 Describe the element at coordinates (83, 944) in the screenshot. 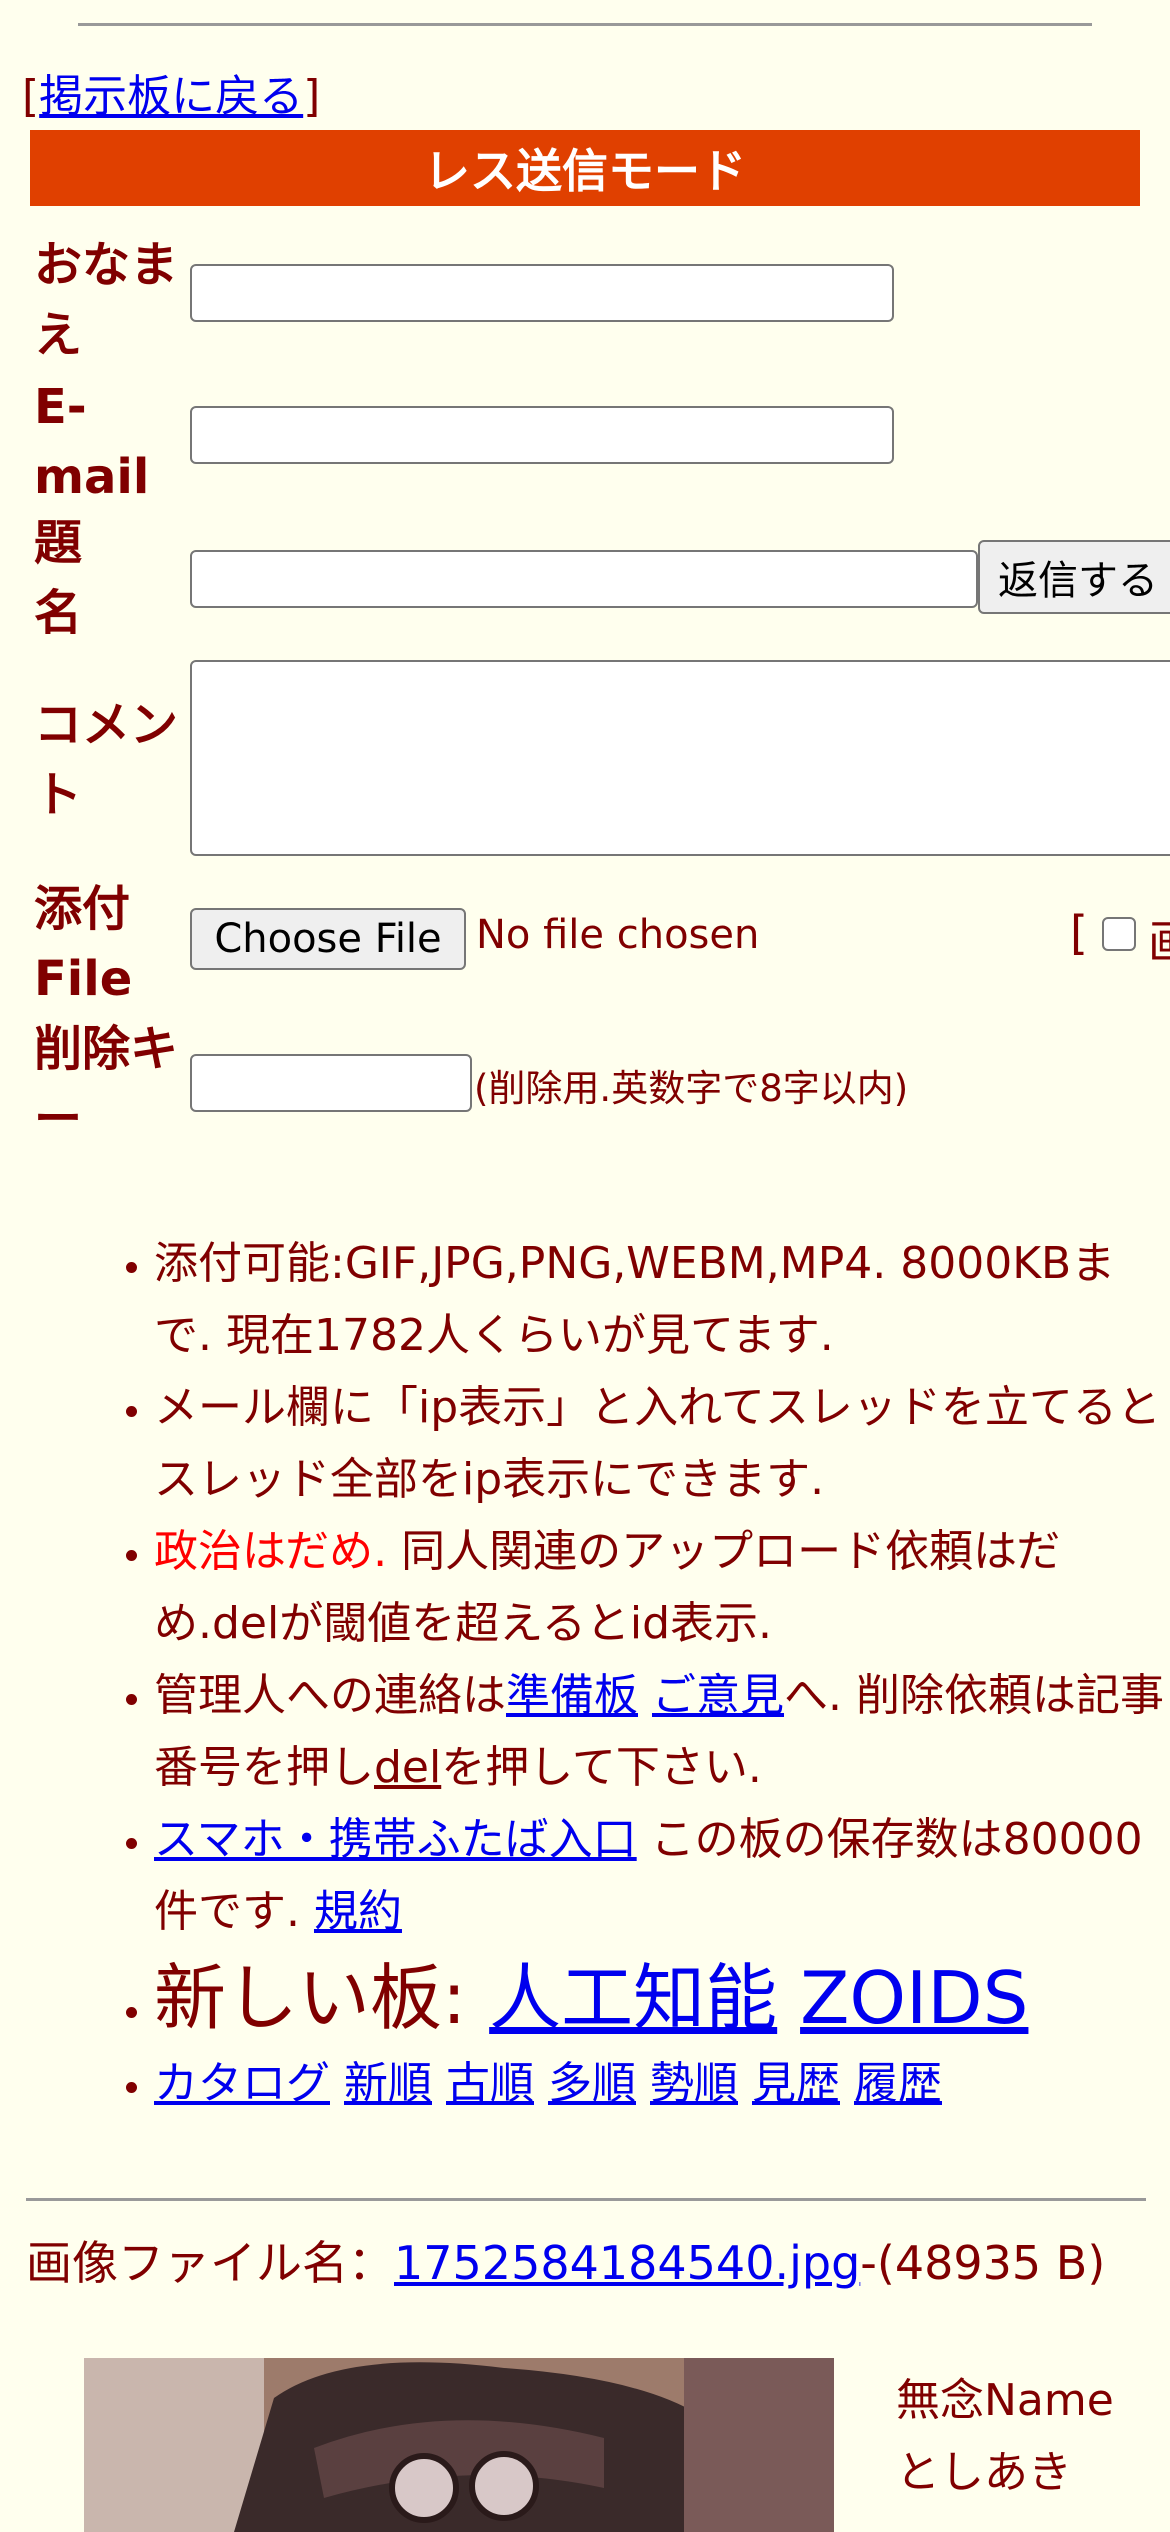

I see `file-label: 添付File` at that location.